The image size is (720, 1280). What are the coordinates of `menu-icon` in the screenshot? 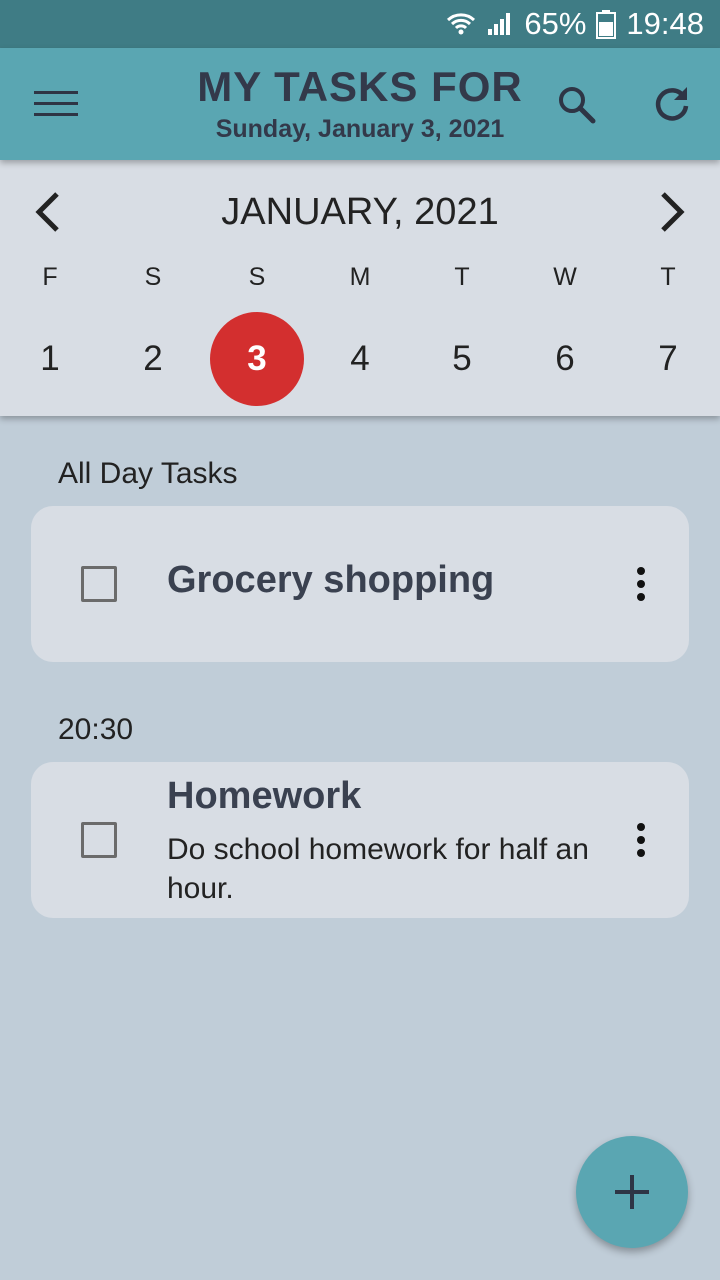 It's located at (56, 103).